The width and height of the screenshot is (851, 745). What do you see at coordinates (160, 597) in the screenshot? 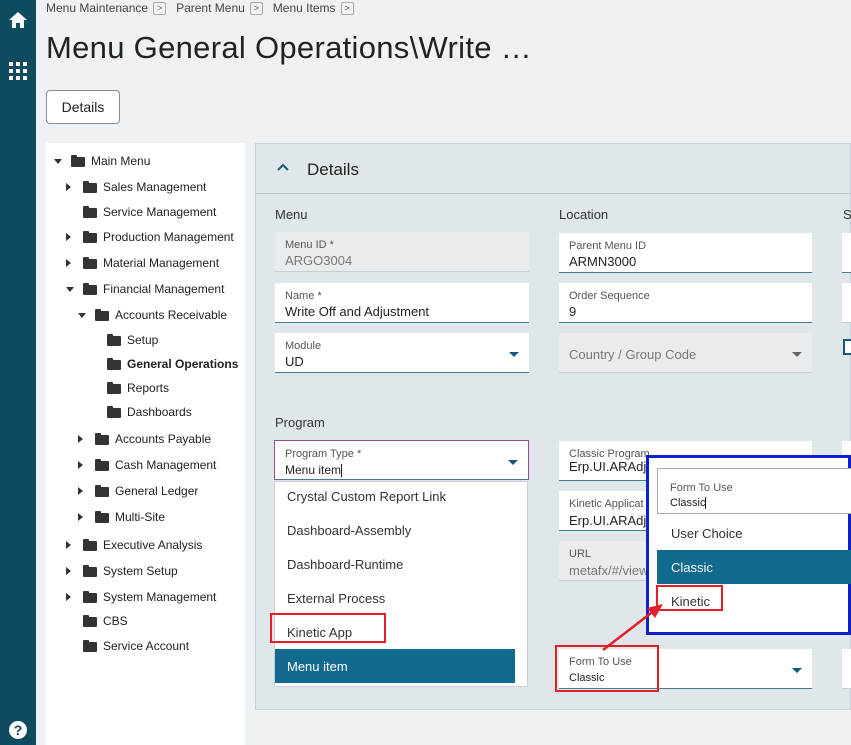
I see `tree-item-label: System Management` at bounding box center [160, 597].